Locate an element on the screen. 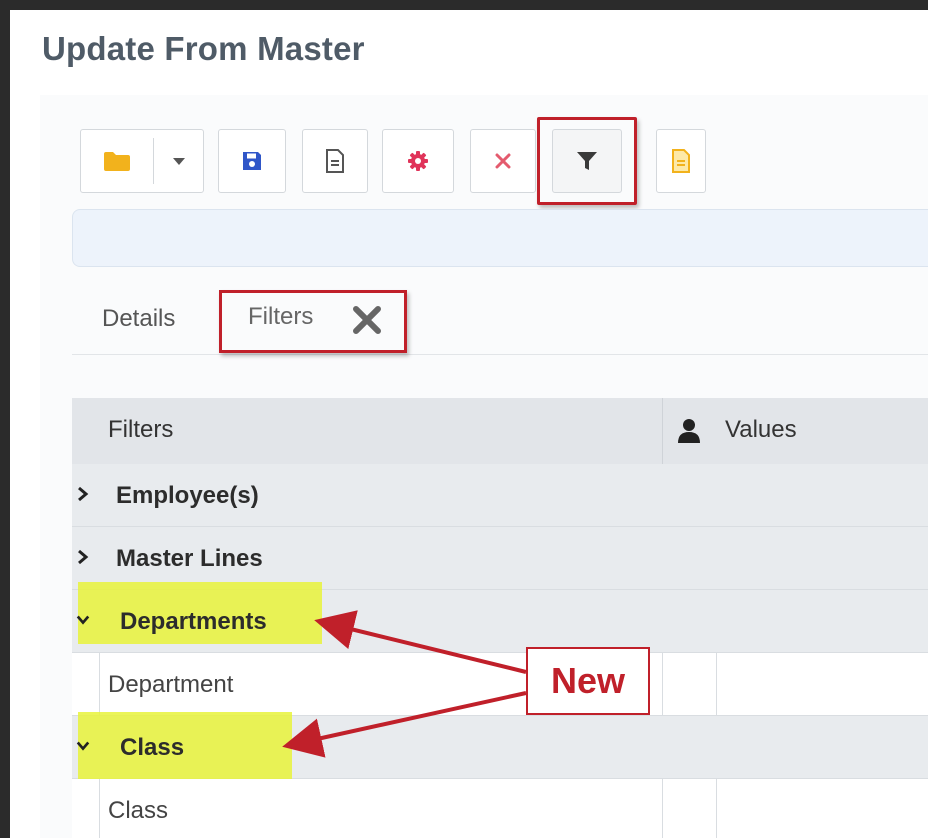  document-button is located at coordinates (335, 161).